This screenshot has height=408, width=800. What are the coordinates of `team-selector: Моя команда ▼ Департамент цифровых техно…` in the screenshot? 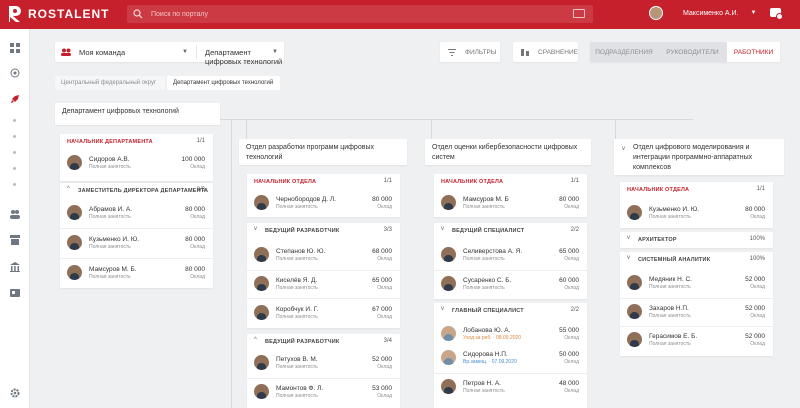 It's located at (169, 54).